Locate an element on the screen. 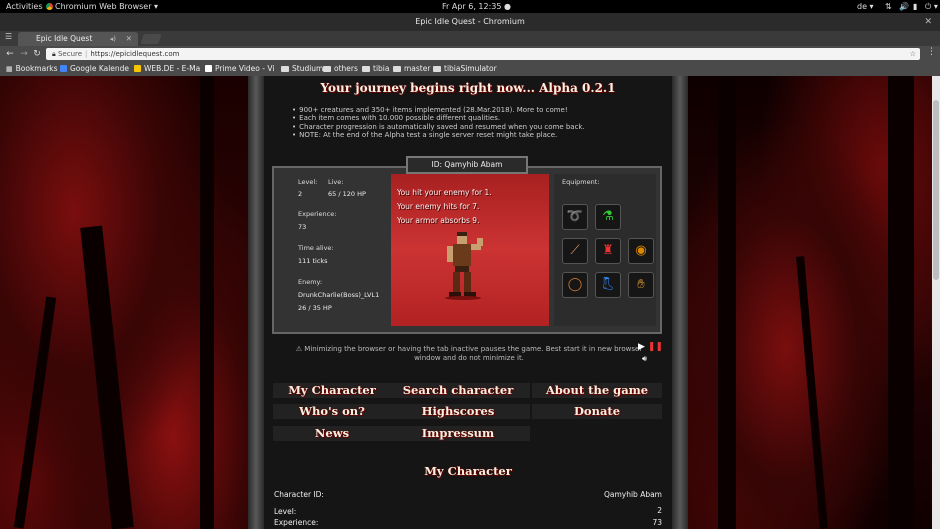  tab-epic-idle-quest: Epic Idle Quest ◂) ✕ is located at coordinates (78, 39).